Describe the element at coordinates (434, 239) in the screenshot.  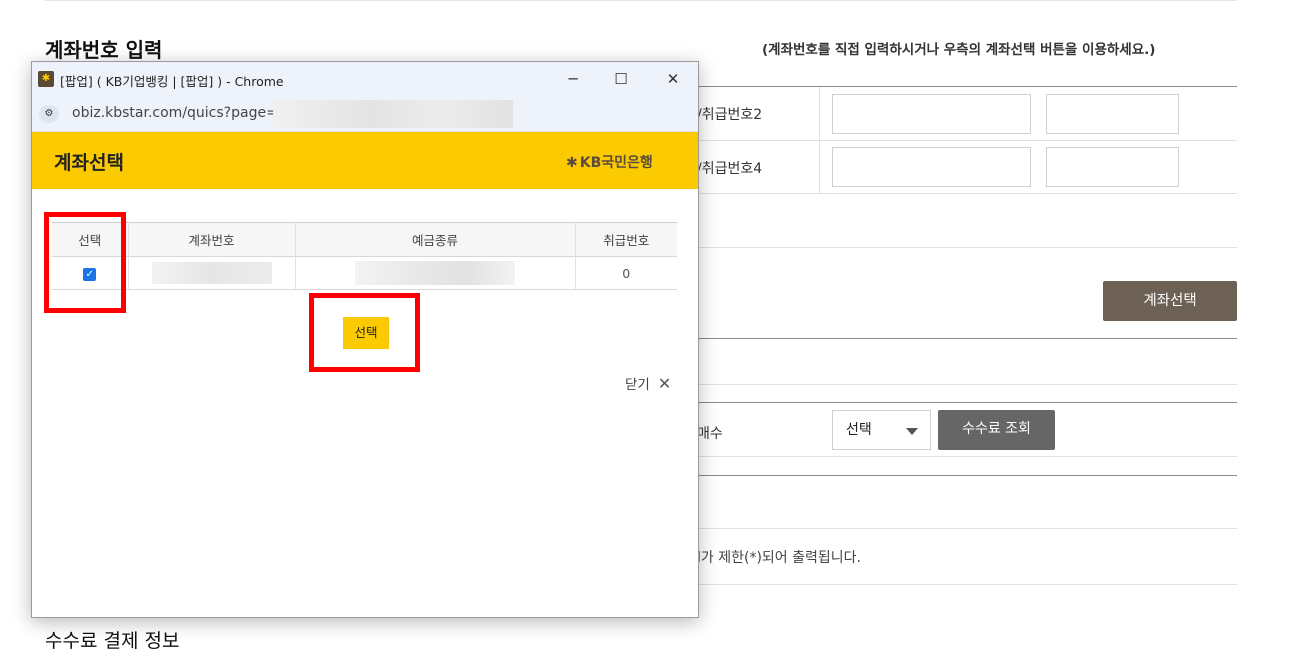
I see `table-header-deposit-type: 예금종류` at that location.